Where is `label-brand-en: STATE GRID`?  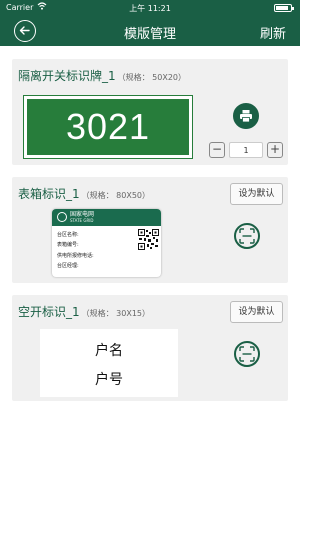
label-brand-en: STATE GRID is located at coordinates (82, 220).